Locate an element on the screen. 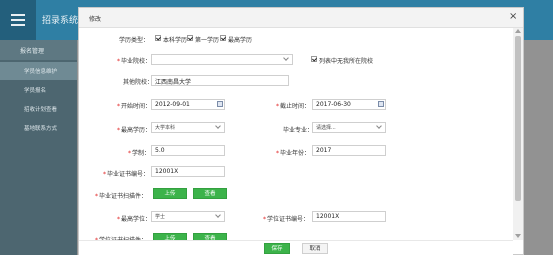 Image resolution: width=553 pixels, height=255 pixels. scroll-up-icon is located at coordinates (518, 31).